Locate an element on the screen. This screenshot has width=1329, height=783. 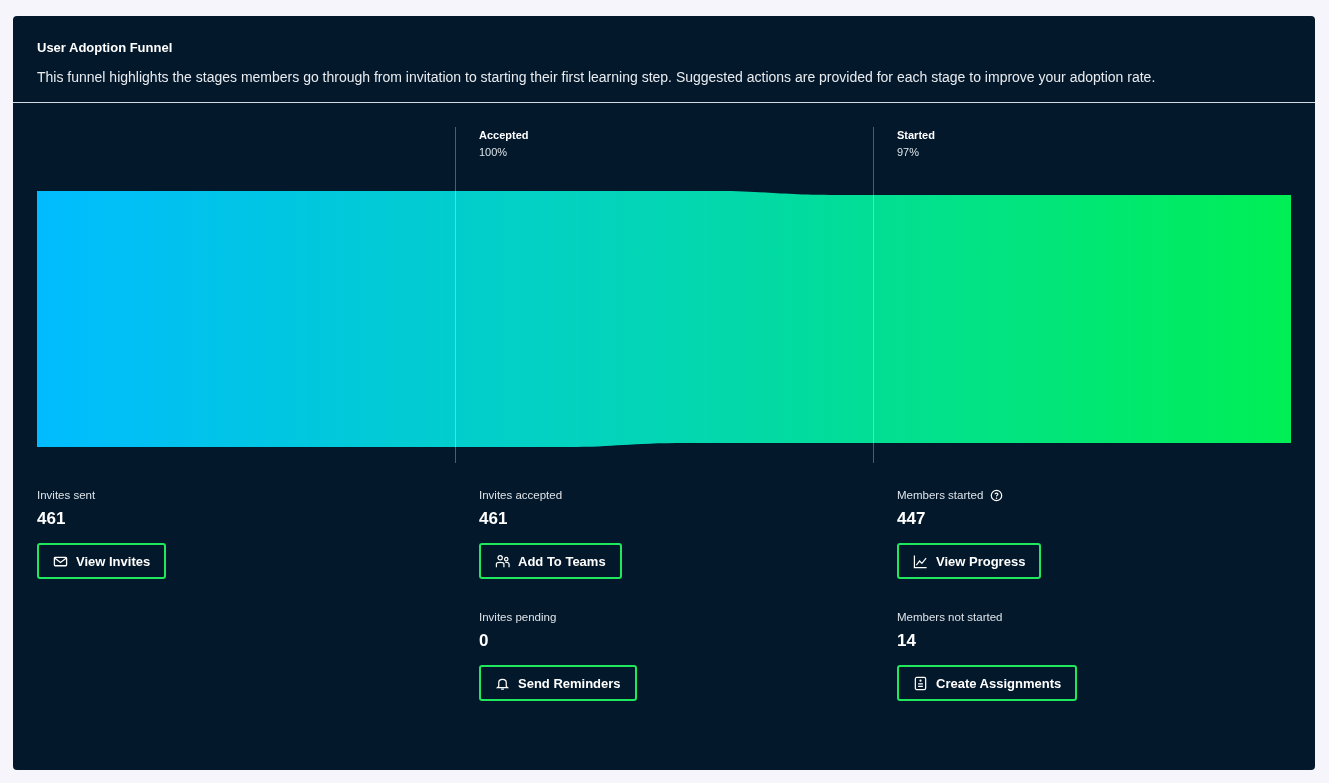
stage-label: Accepted is located at coordinates (504, 135).